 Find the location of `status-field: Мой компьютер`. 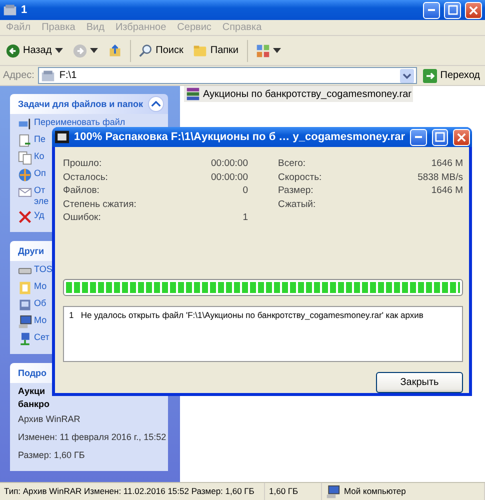

status-field: Мой компьютер is located at coordinates (403, 491).